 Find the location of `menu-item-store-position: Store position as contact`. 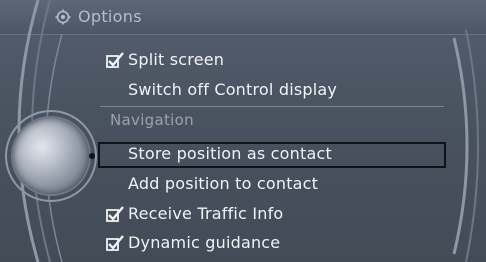

menu-item-store-position: Store position as contact is located at coordinates (243, 155).